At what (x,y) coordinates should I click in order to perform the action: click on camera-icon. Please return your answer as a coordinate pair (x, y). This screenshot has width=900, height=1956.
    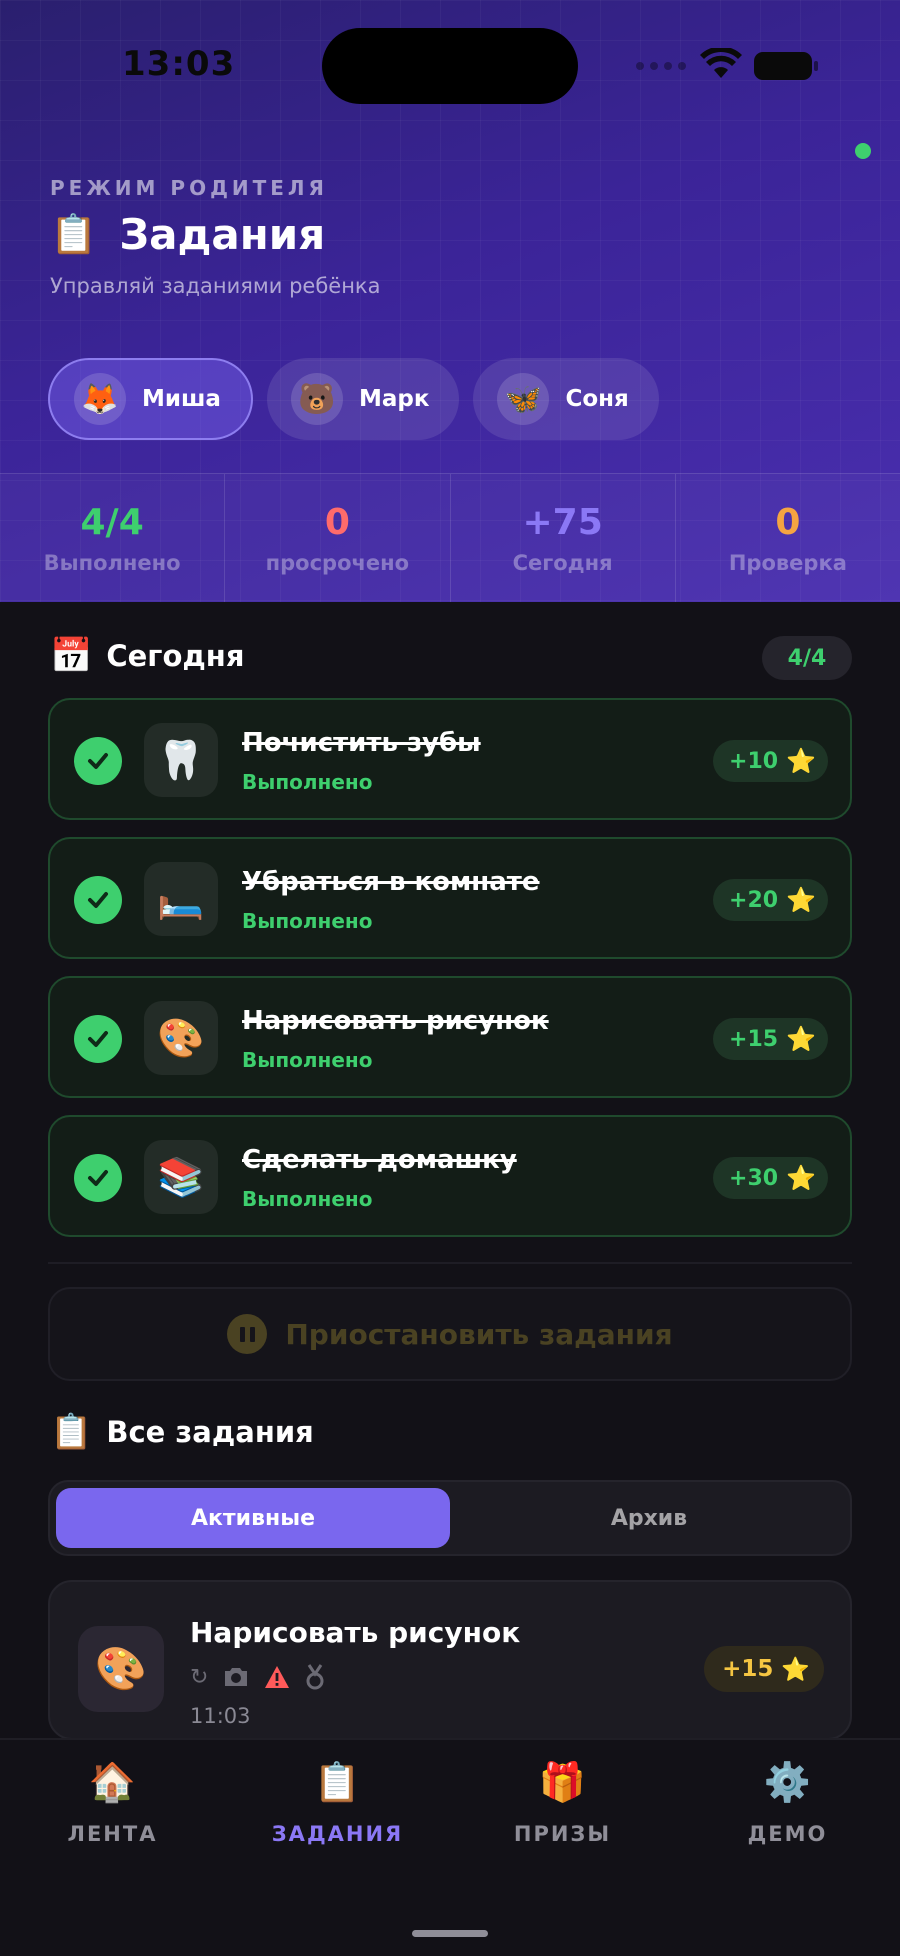
    Looking at the image, I should click on (236, 1677).